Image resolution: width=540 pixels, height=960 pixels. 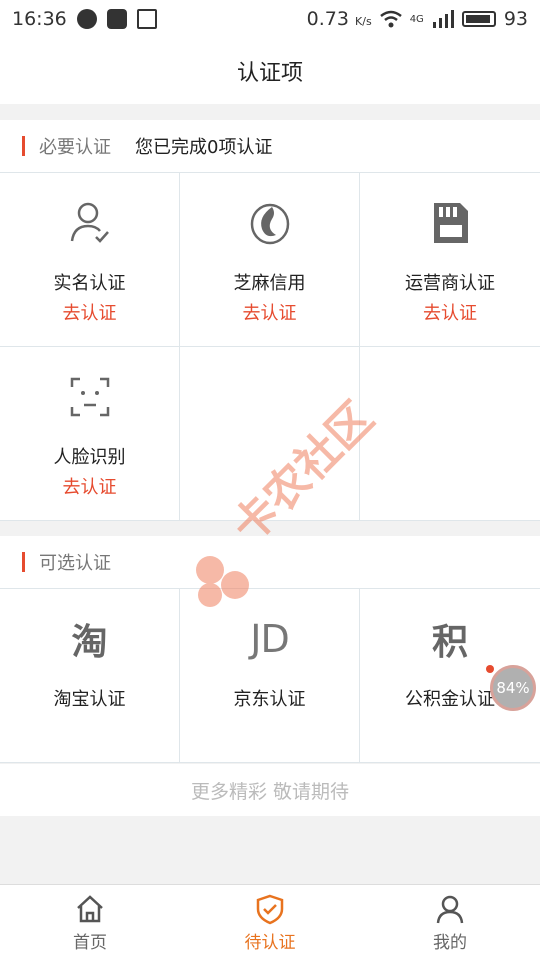 I want to click on shield-check-icon, so click(x=270, y=909).